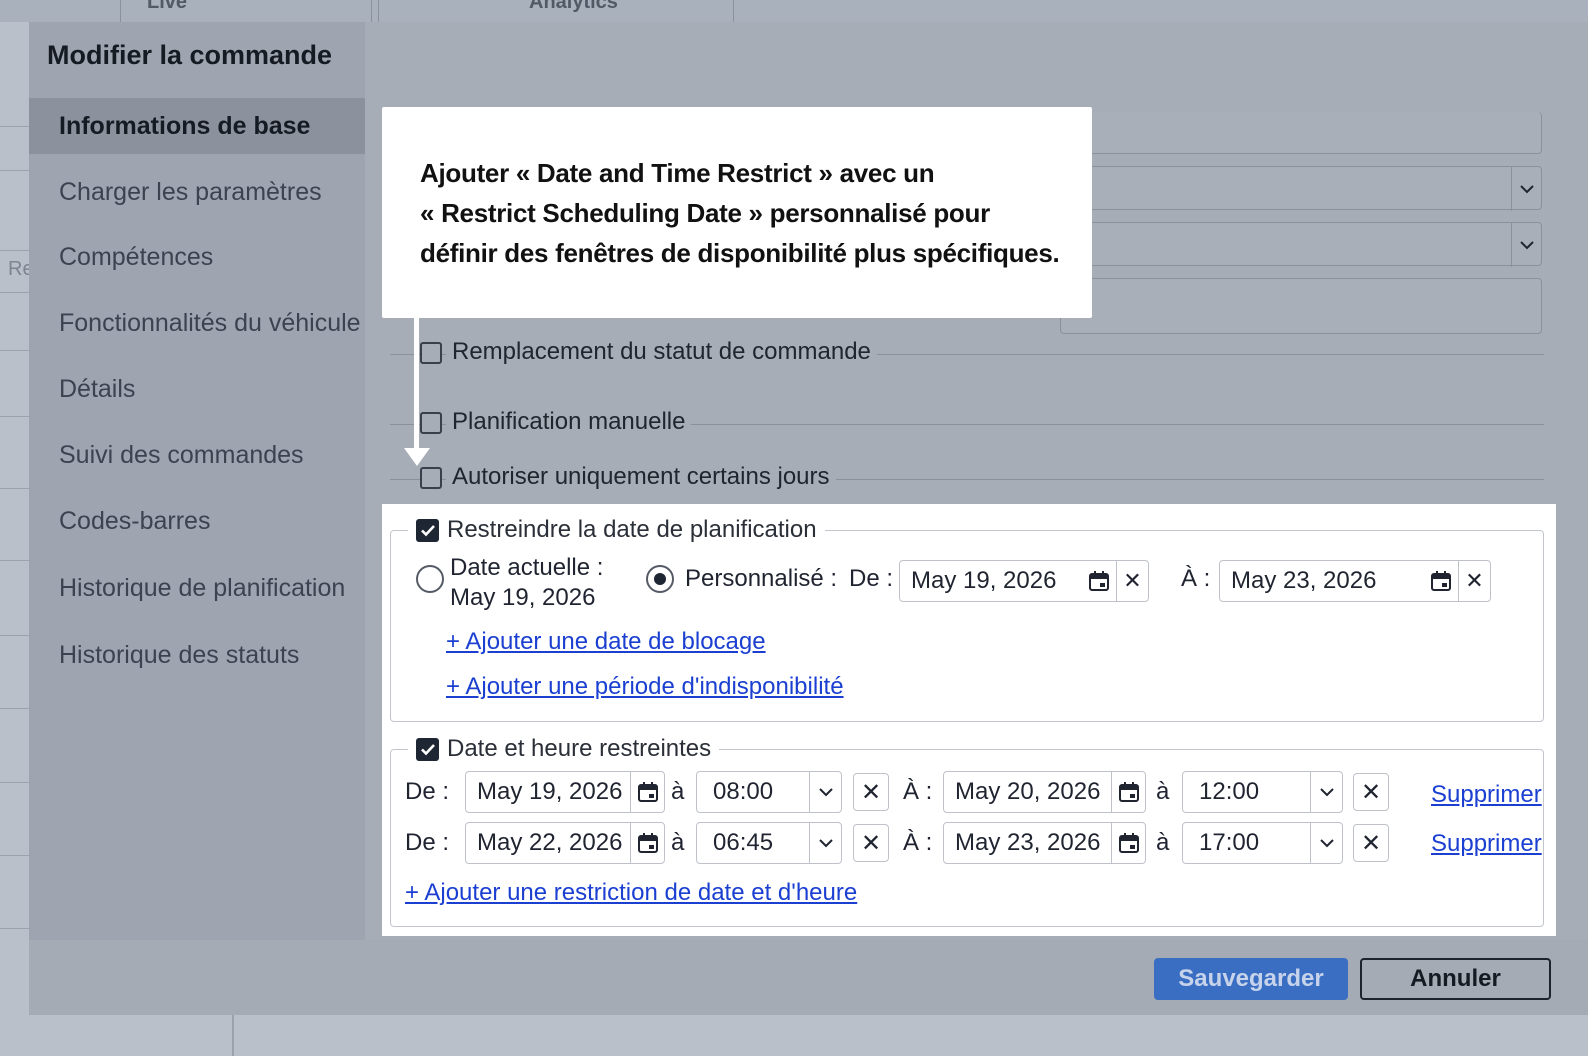  What do you see at coordinates (197, 126) in the screenshot?
I see `sidebar-item-basic-info: Informations de base` at bounding box center [197, 126].